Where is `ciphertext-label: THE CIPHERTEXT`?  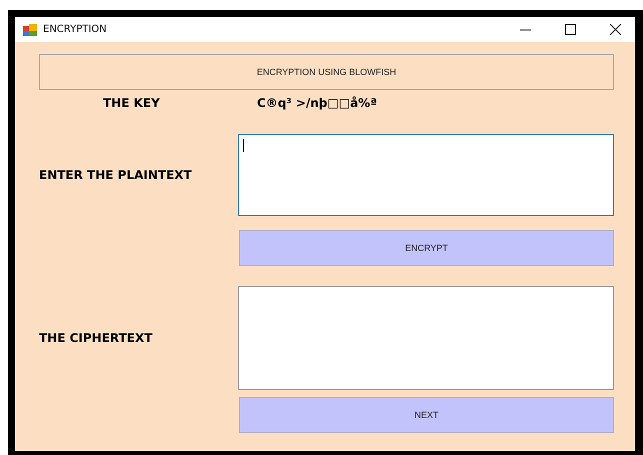 ciphertext-label: THE CIPHERTEXT is located at coordinates (96, 338).